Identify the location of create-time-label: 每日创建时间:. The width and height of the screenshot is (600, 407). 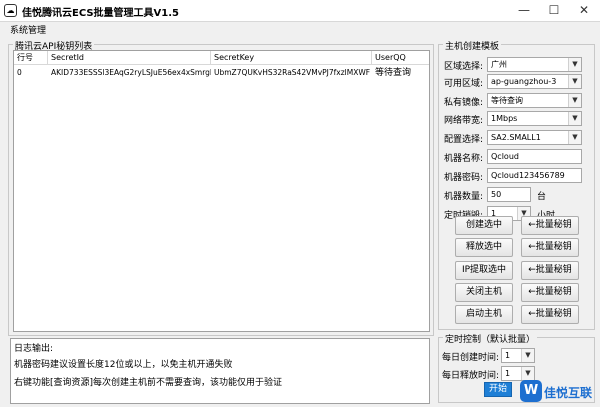
(471, 358).